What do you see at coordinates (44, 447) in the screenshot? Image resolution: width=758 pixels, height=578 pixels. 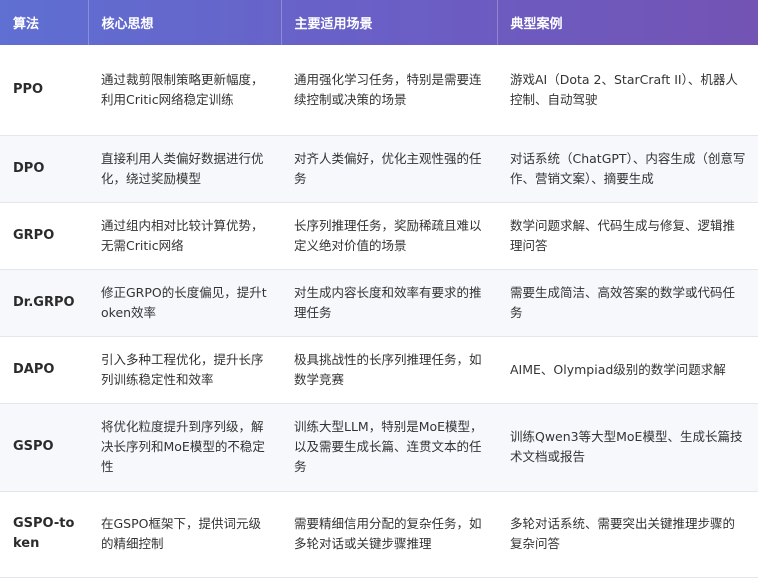 I see `algo-cell: GSPO` at bounding box center [44, 447].